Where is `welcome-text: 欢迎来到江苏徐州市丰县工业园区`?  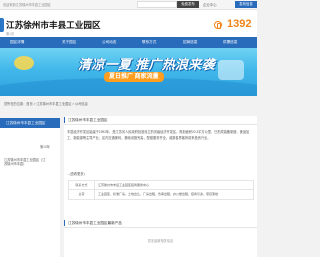 welcome-text: 欢迎来到江苏徐州市丰县工业园区 is located at coordinates (27, 5).